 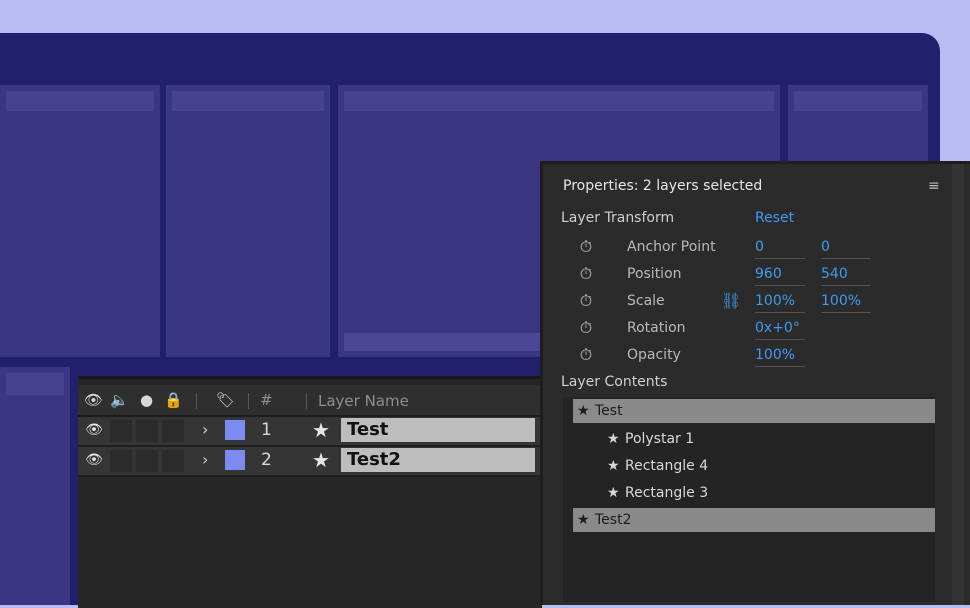 What do you see at coordinates (780, 249) in the screenshot?
I see `anchor-x-value: 0` at bounding box center [780, 249].